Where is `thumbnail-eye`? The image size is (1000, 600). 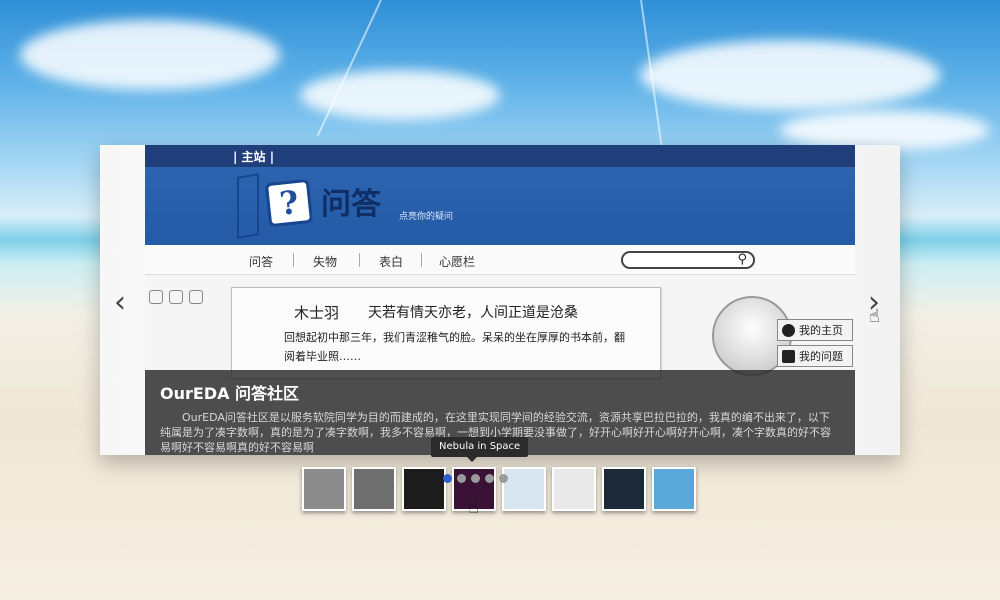
thumbnail-eye is located at coordinates (524, 489).